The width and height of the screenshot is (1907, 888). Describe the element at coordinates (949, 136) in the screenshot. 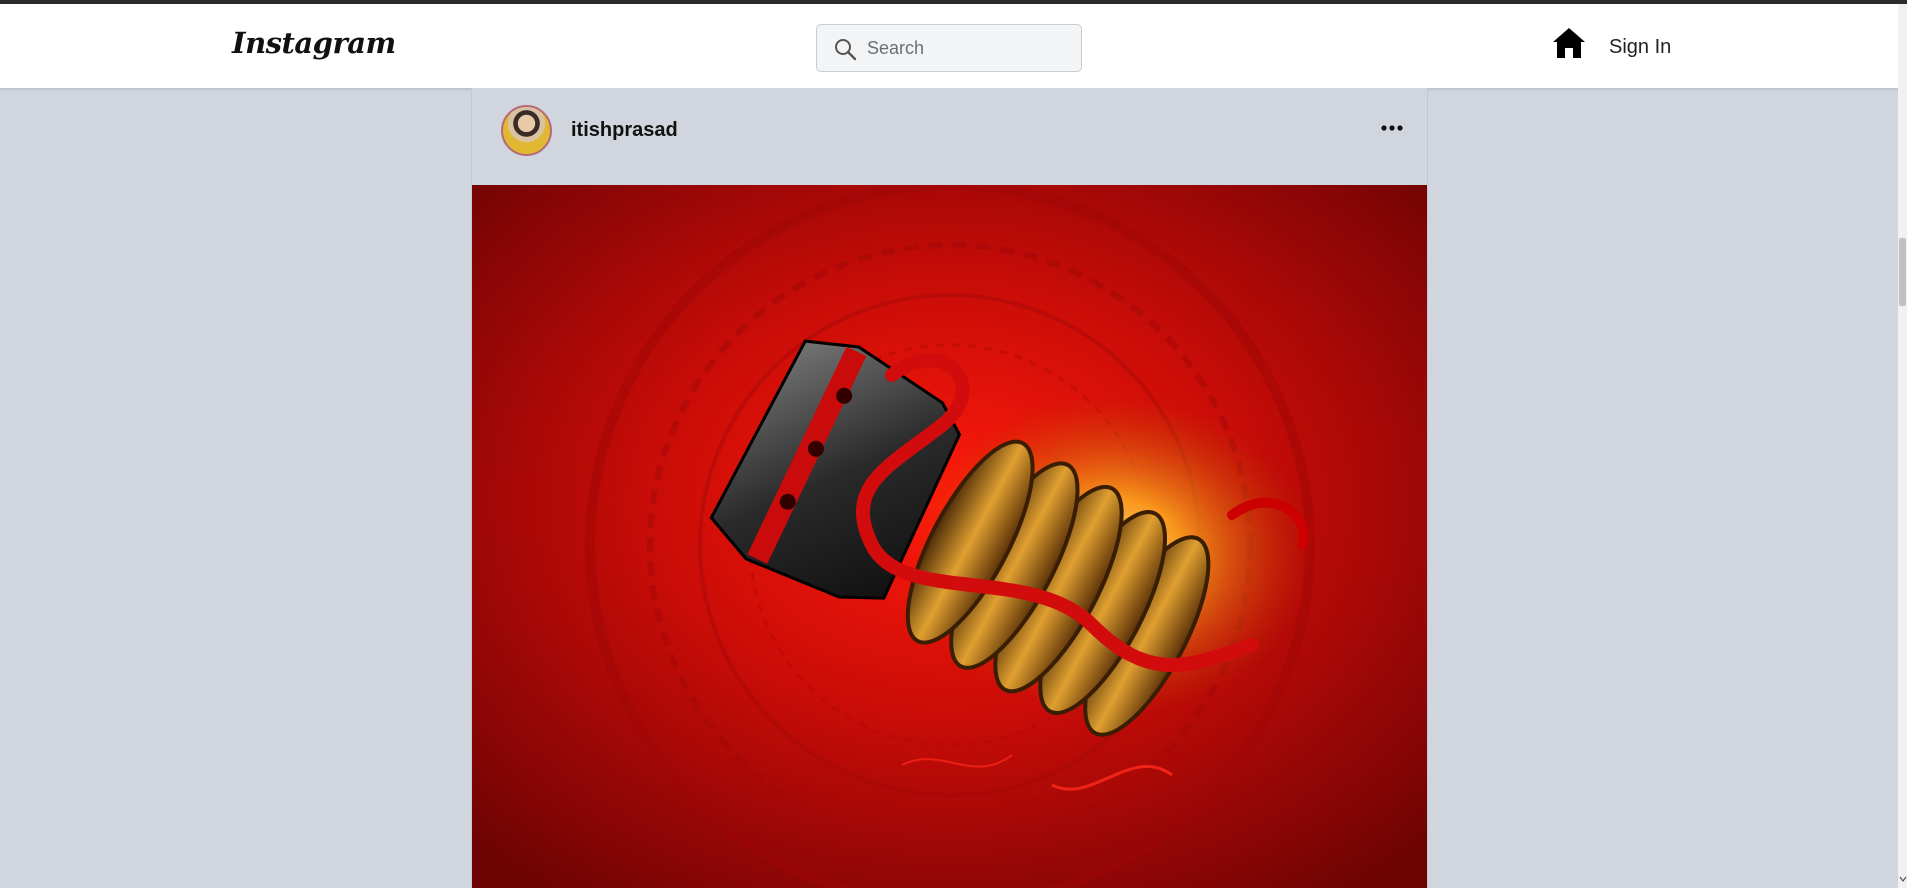

I see `post-header: itishprasad` at that location.